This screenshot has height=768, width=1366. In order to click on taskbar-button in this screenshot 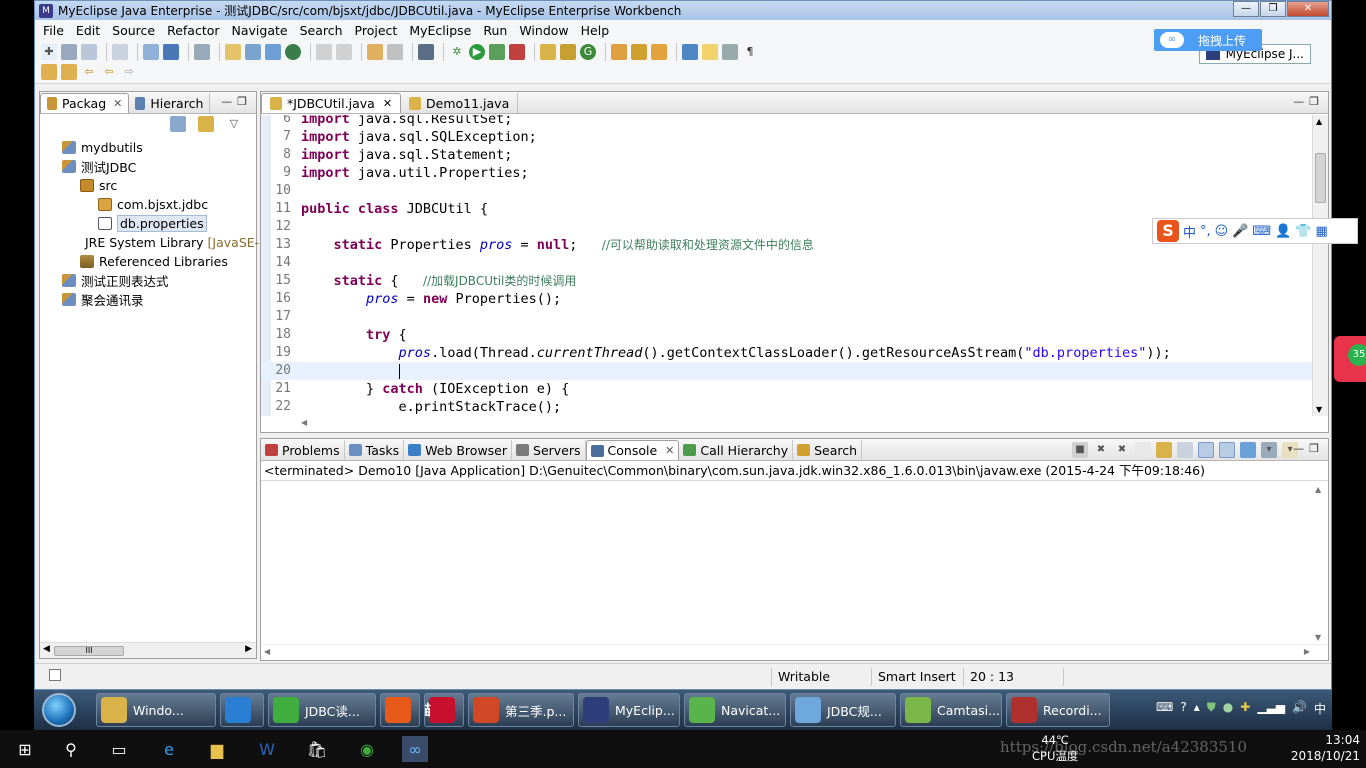, I will do `click(242, 710)`.